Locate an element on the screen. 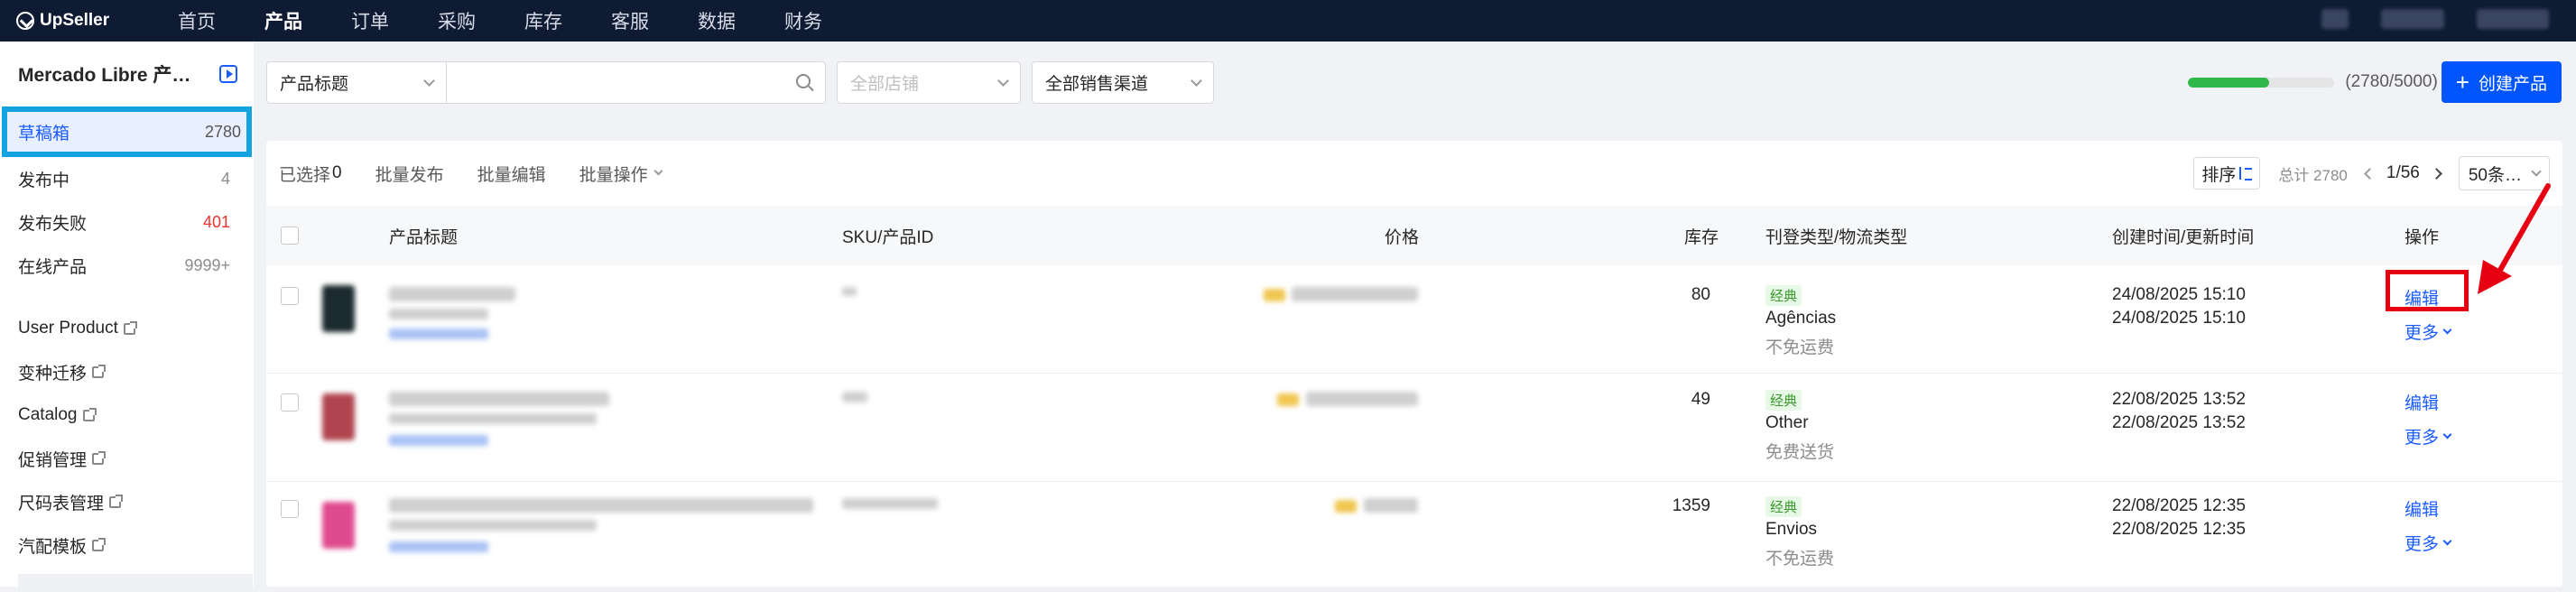 This screenshot has width=2576, height=592. product-subtitle-redacted is located at coordinates (438, 314).